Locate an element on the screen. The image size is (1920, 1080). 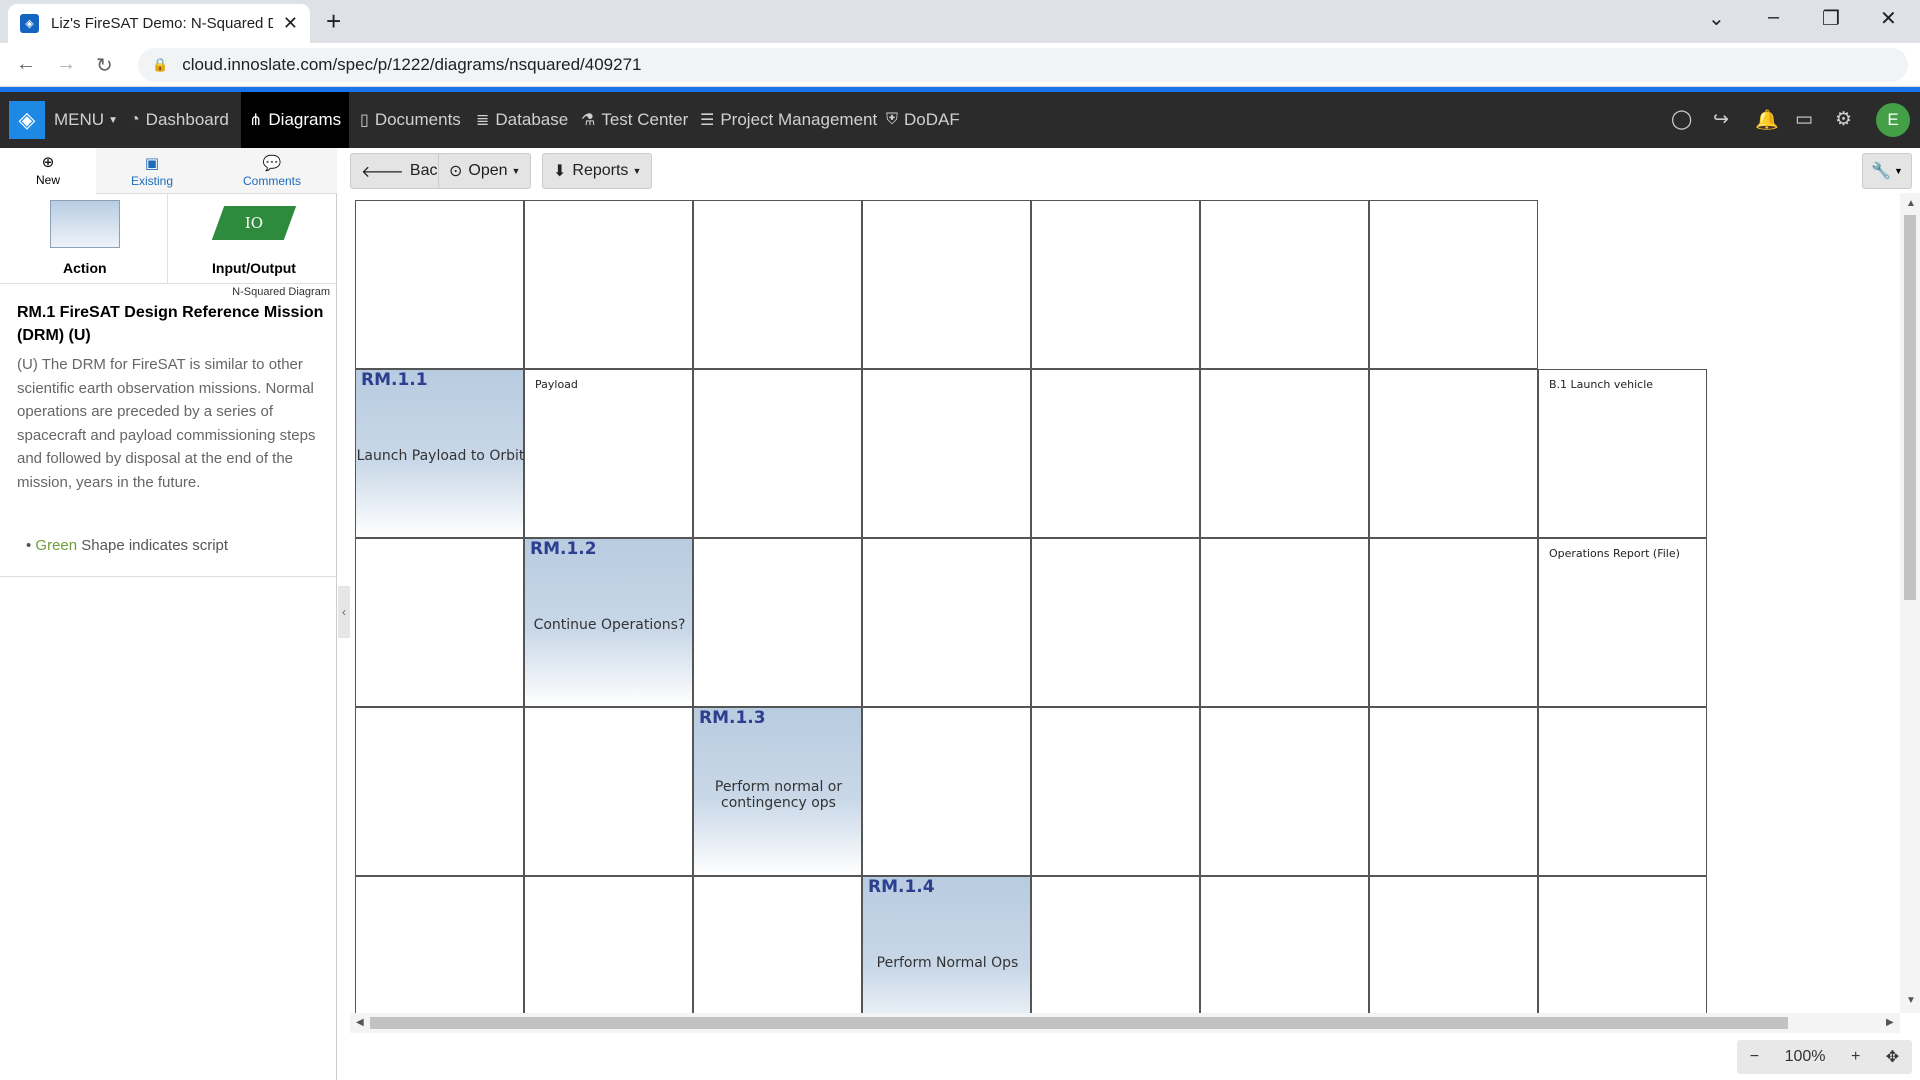
forward-arrow-icon: → is located at coordinates (66, 64).